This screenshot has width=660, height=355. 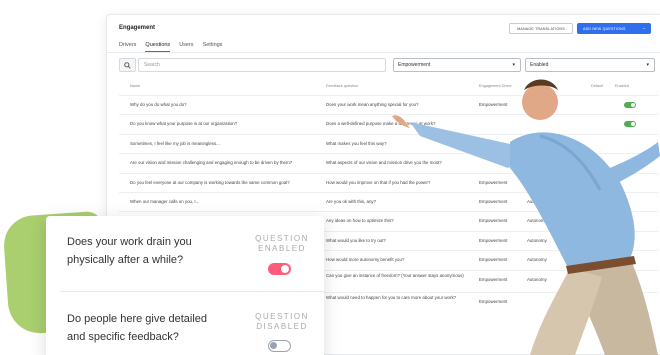 What do you see at coordinates (192, 291) in the screenshot?
I see `card-divider` at bounding box center [192, 291].